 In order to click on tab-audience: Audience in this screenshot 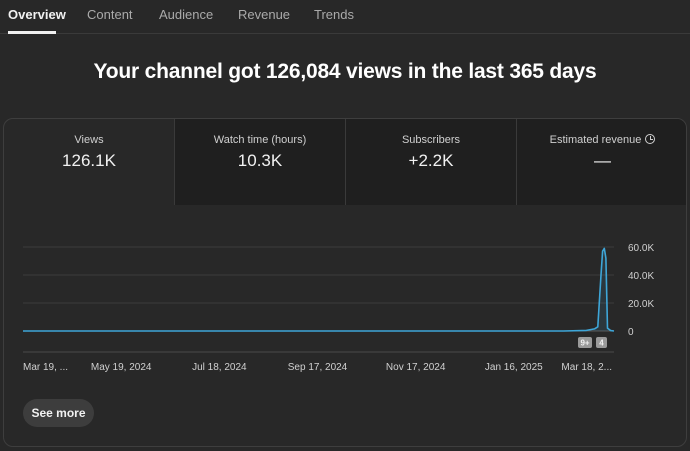, I will do `click(186, 14)`.